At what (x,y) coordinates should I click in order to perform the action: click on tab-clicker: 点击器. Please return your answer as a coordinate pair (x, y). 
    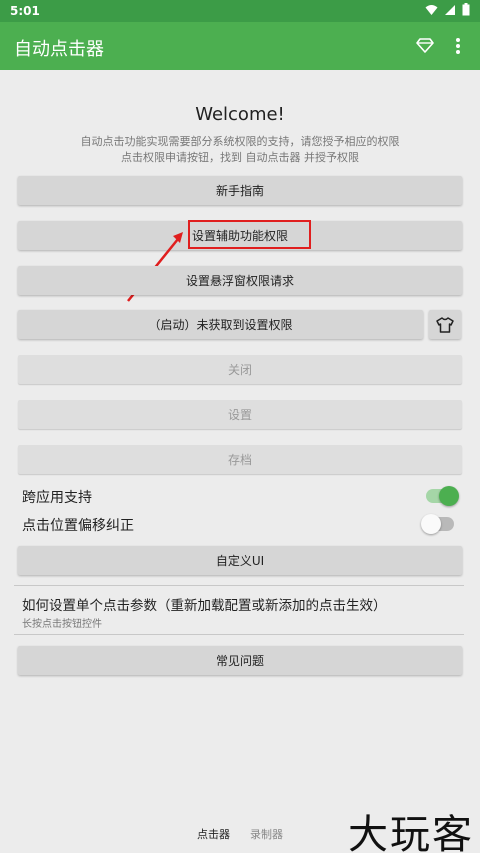
    Looking at the image, I should click on (213, 834).